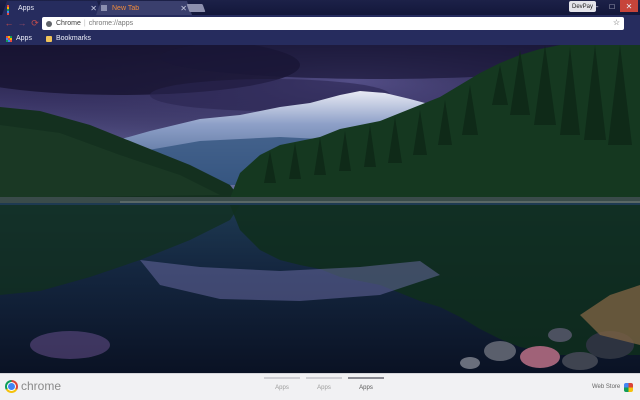  Describe the element at coordinates (41, 386) in the screenshot. I see `chrome-wordmark: chrome` at that location.